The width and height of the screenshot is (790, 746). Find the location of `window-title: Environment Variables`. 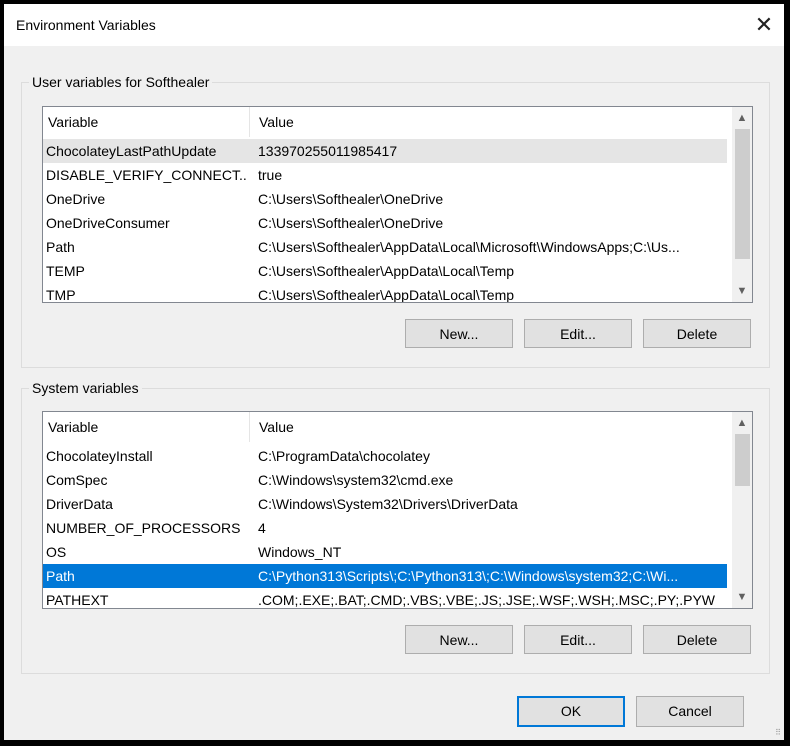

window-title: Environment Variables is located at coordinates (86, 25).